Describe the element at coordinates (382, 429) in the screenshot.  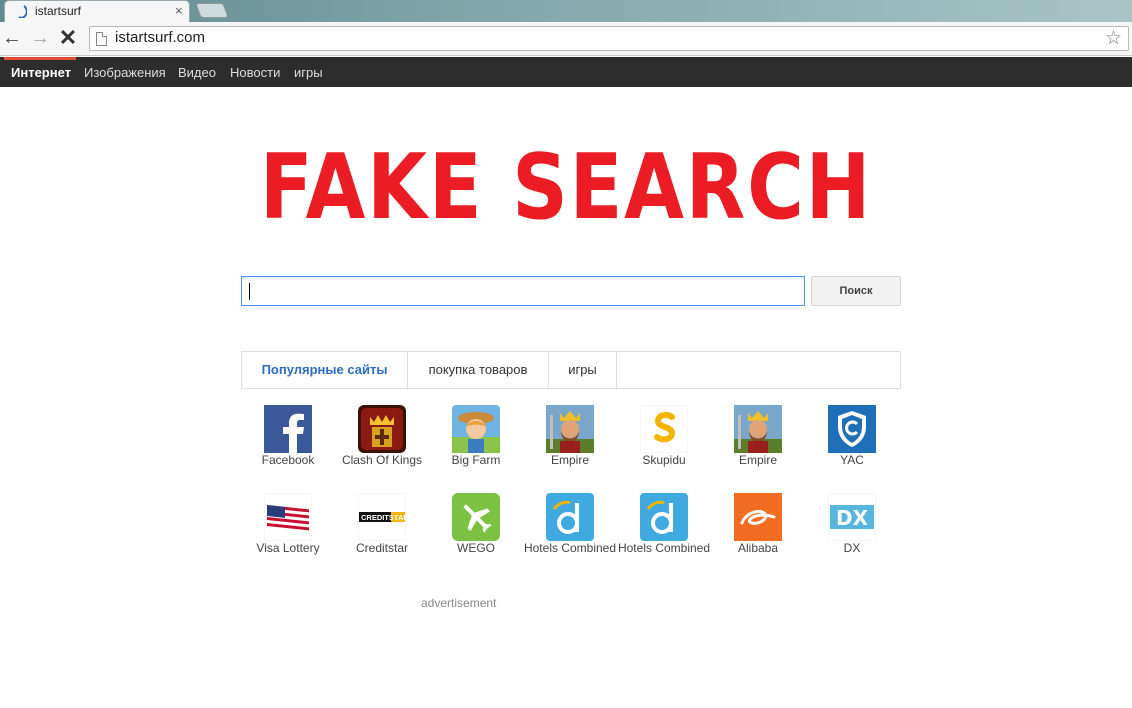
I see `clash-of-kings-icon` at that location.